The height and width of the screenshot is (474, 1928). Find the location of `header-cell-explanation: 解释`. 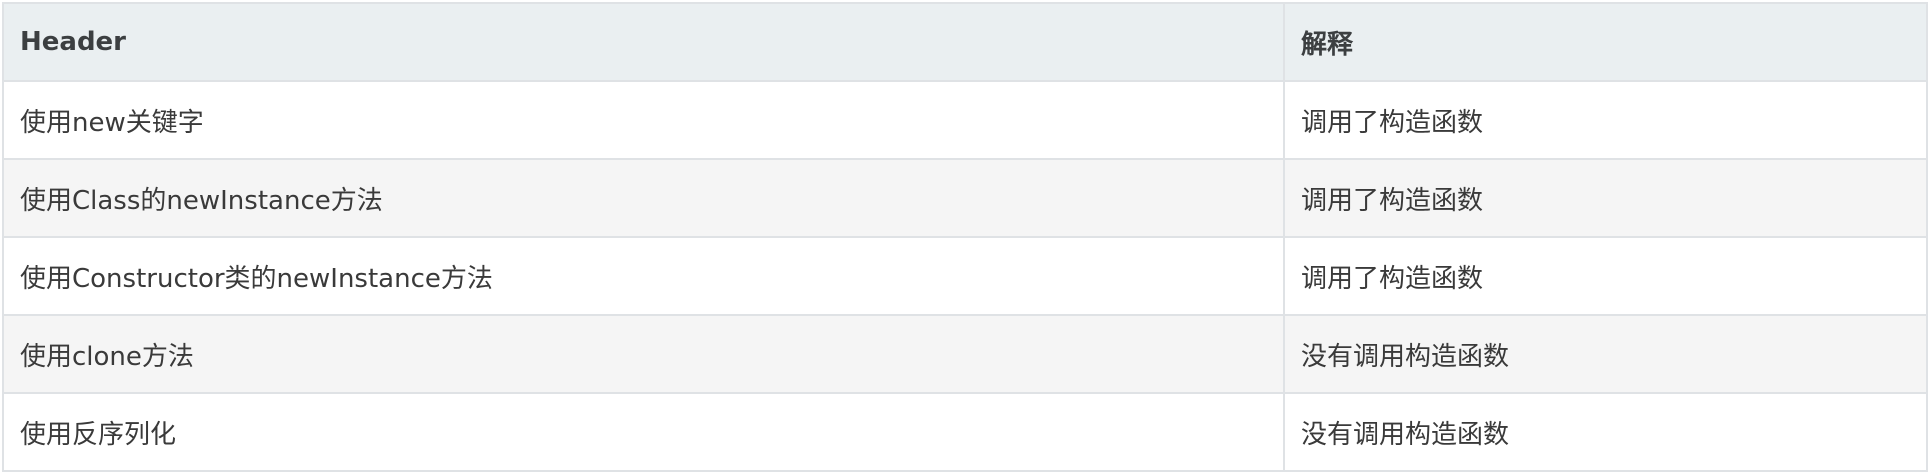

header-cell-explanation: 解释 is located at coordinates (1605, 42).